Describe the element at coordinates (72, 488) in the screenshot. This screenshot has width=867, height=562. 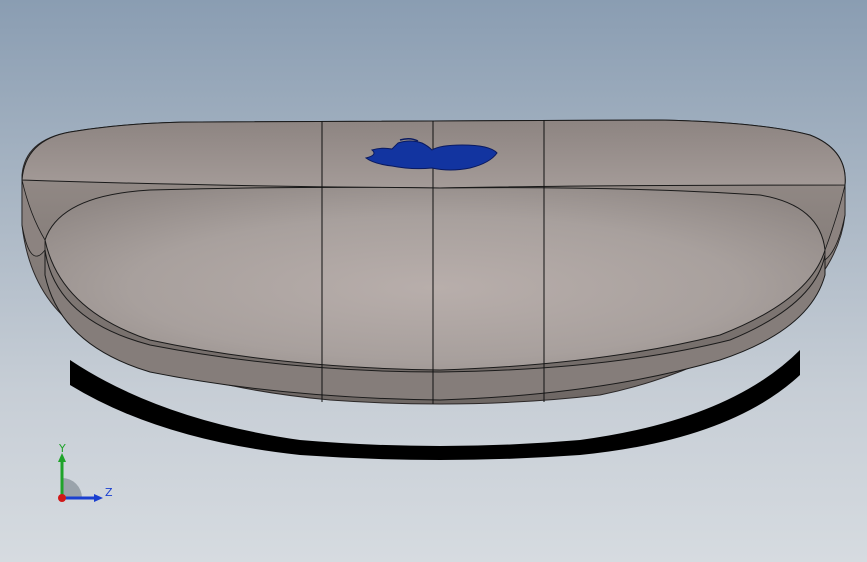
I see `triad-quadrant` at that location.